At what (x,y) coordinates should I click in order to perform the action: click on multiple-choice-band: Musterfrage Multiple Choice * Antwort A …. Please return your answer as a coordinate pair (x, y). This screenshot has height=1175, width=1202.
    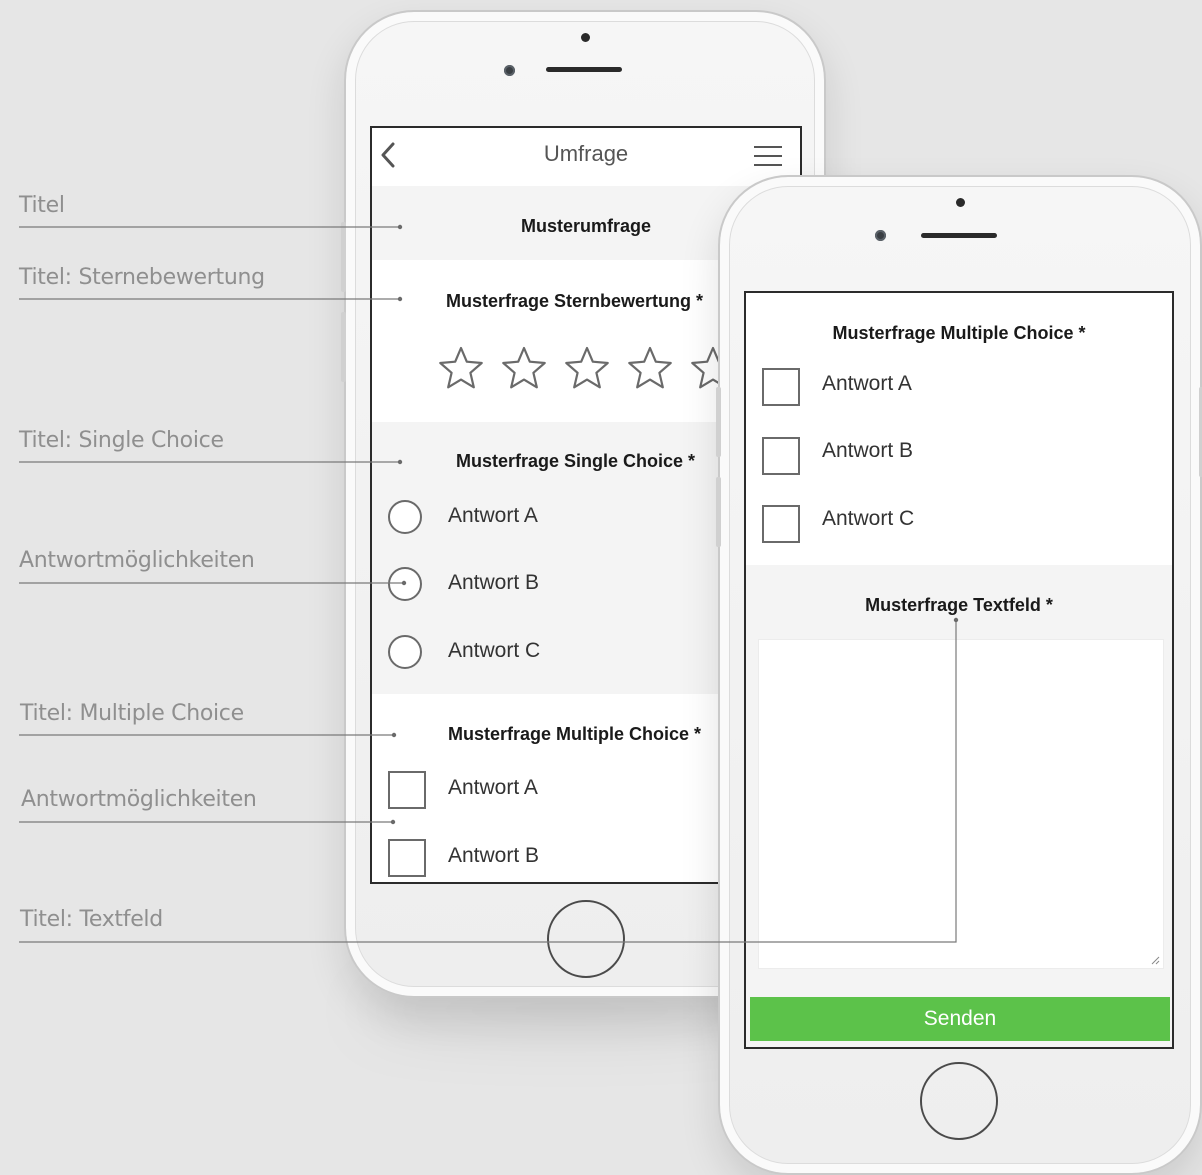
    Looking at the image, I should click on (959, 428).